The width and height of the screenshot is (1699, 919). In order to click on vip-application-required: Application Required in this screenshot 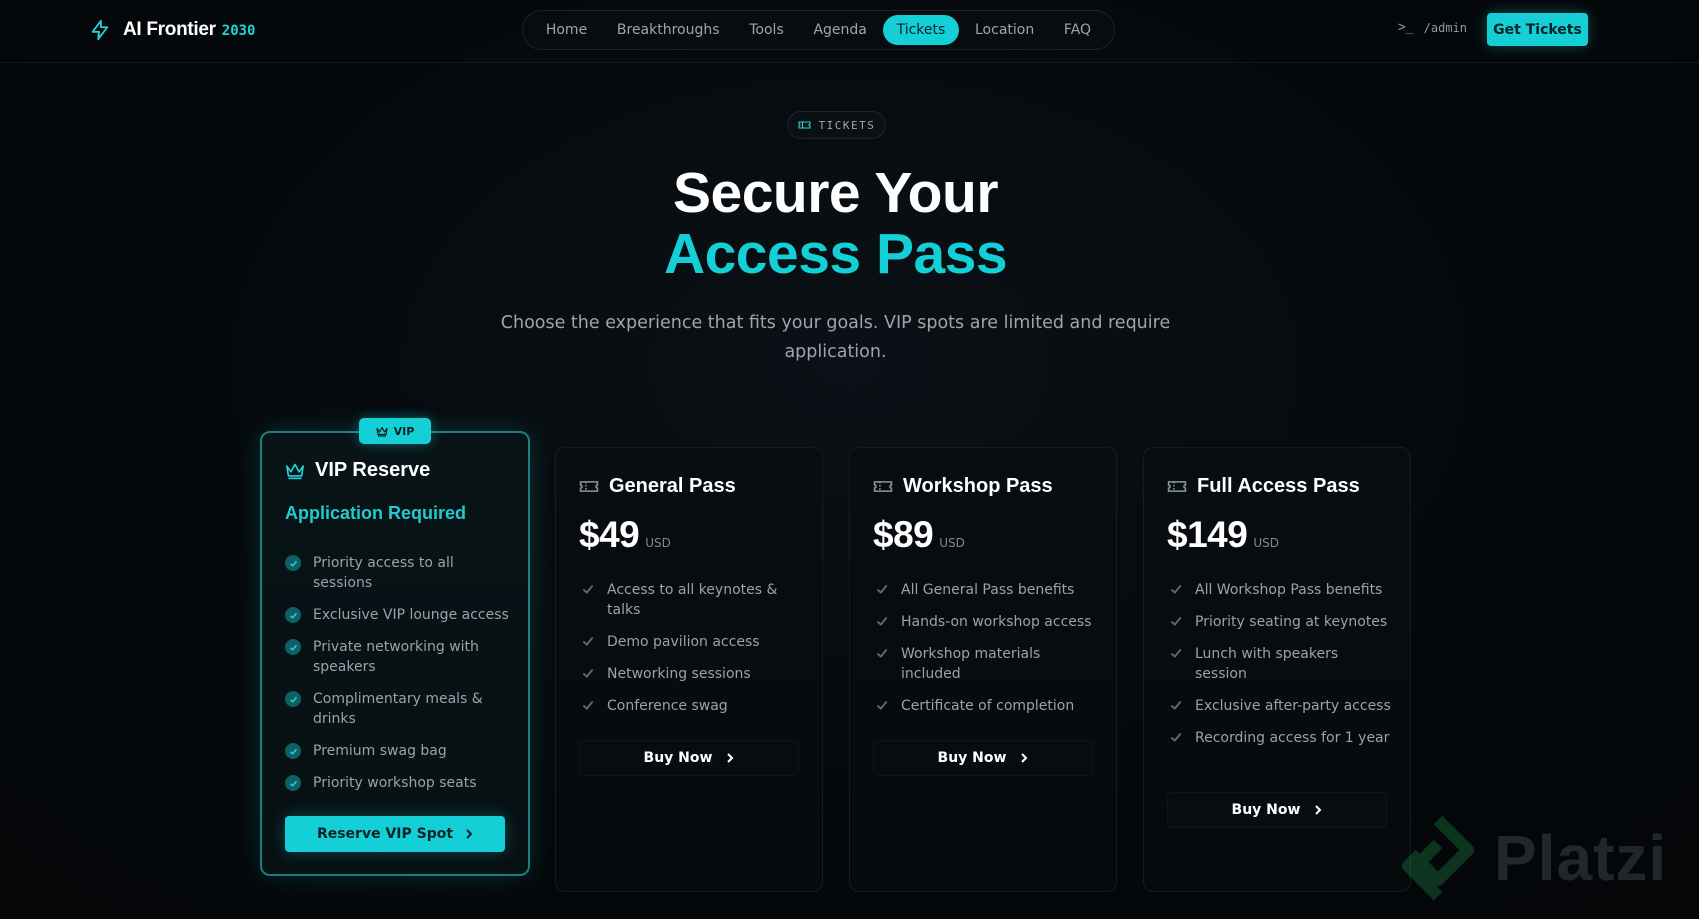, I will do `click(376, 513)`.